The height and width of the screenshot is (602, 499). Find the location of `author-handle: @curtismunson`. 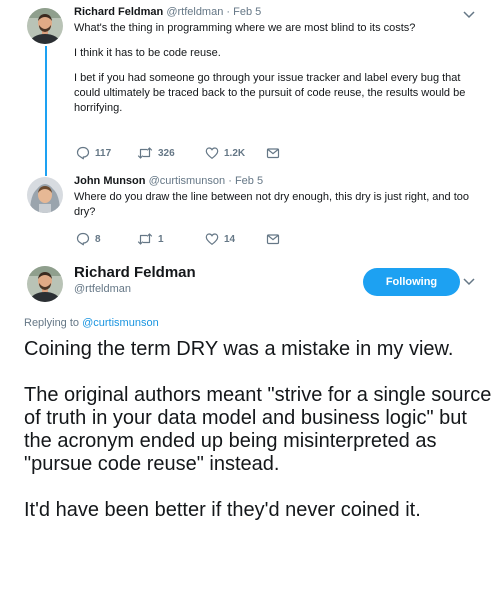

author-handle: @curtismunson is located at coordinates (187, 181).